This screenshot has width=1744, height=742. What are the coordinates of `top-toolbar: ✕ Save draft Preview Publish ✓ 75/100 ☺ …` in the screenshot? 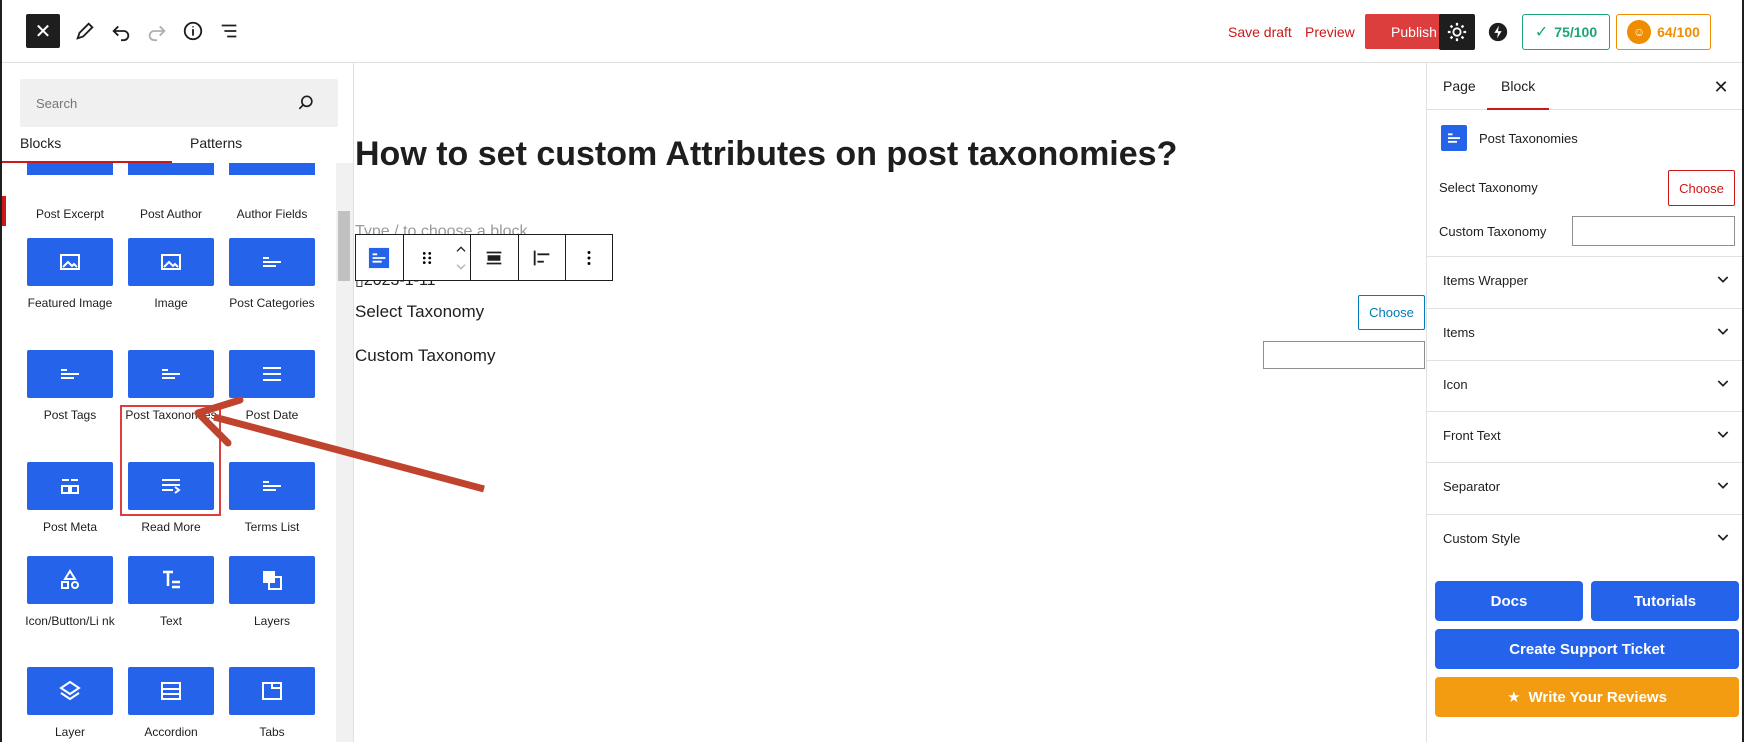 It's located at (872, 31).